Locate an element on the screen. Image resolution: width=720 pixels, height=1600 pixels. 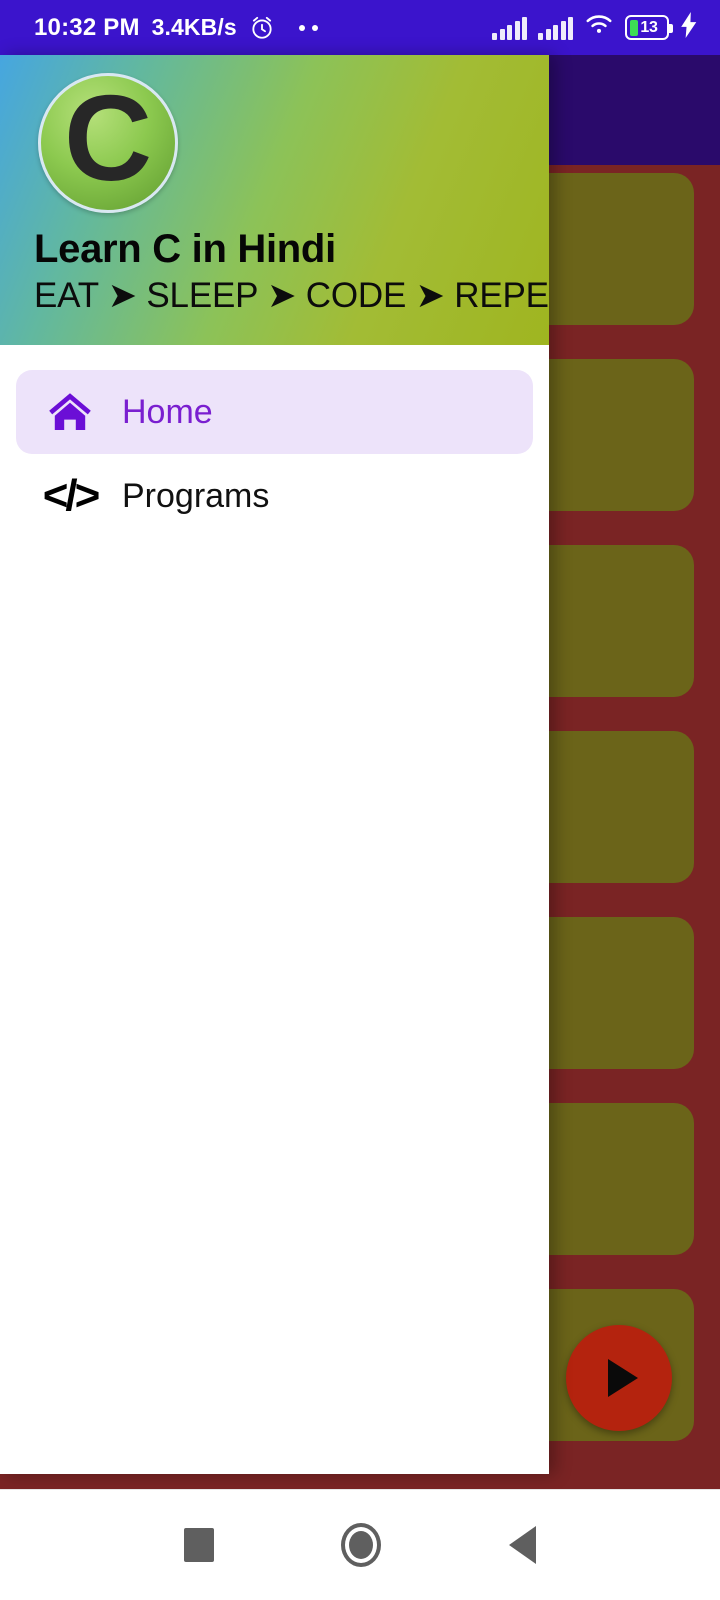
wifi-icon is located at coordinates (599, 27).